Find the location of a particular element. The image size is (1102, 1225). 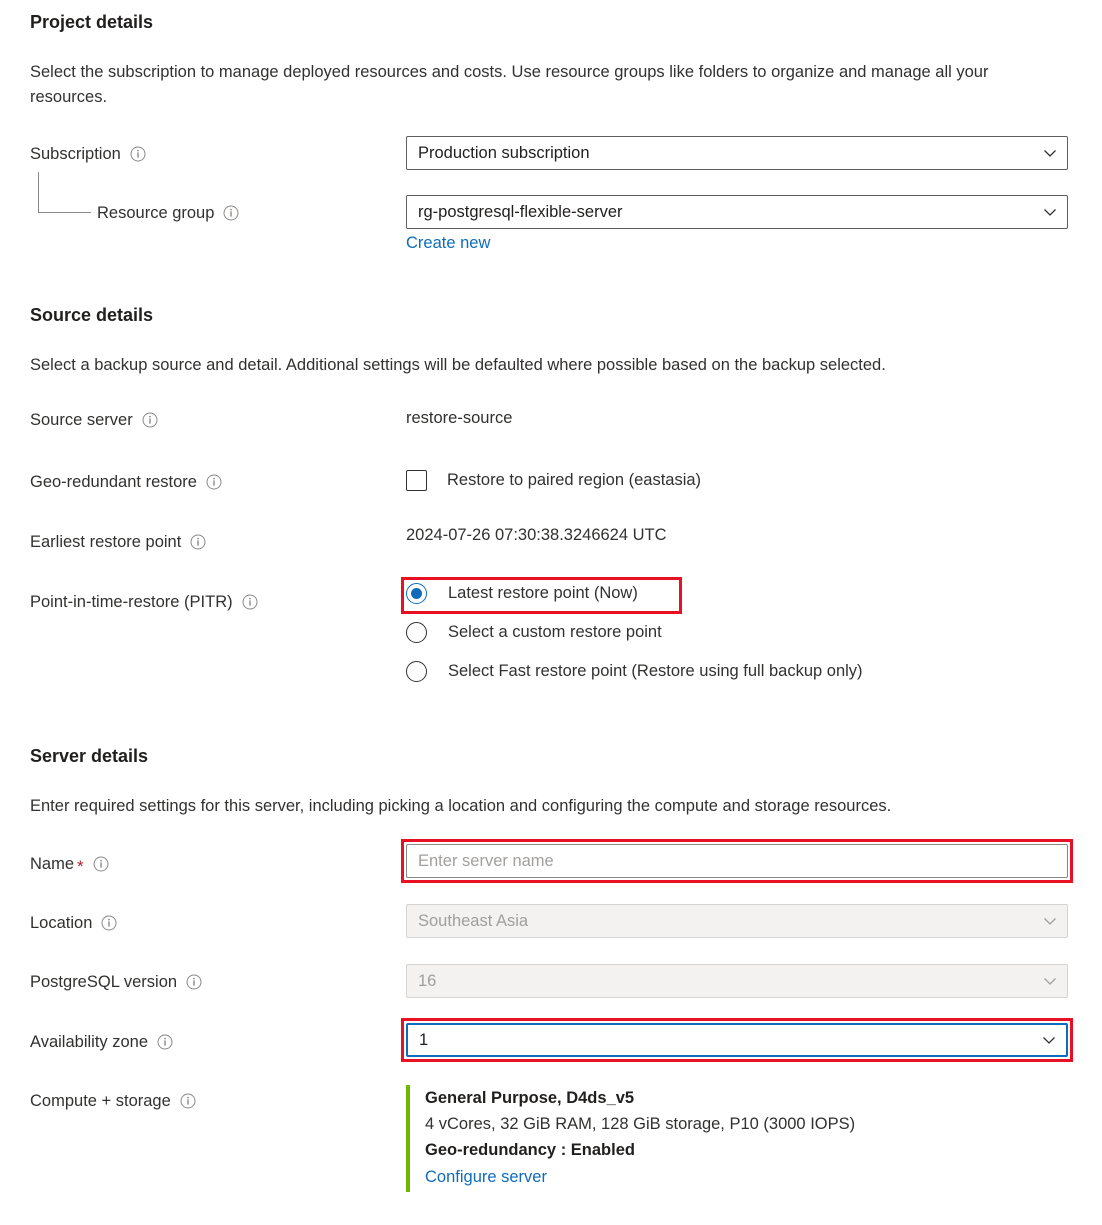

server-name-placeholder: Enter server name is located at coordinates (486, 860).